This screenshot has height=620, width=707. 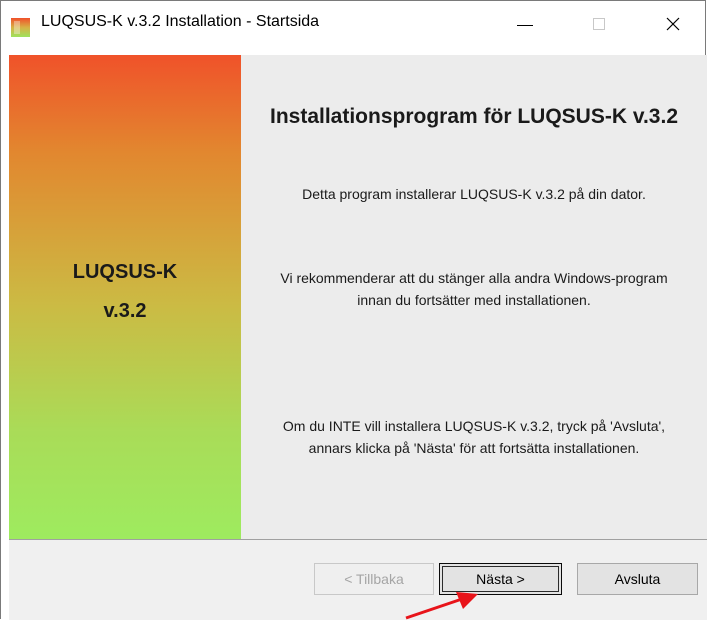 I want to click on window-title: LUQSUS-K v.3.2 Installation - Startsida, so click(x=180, y=21).